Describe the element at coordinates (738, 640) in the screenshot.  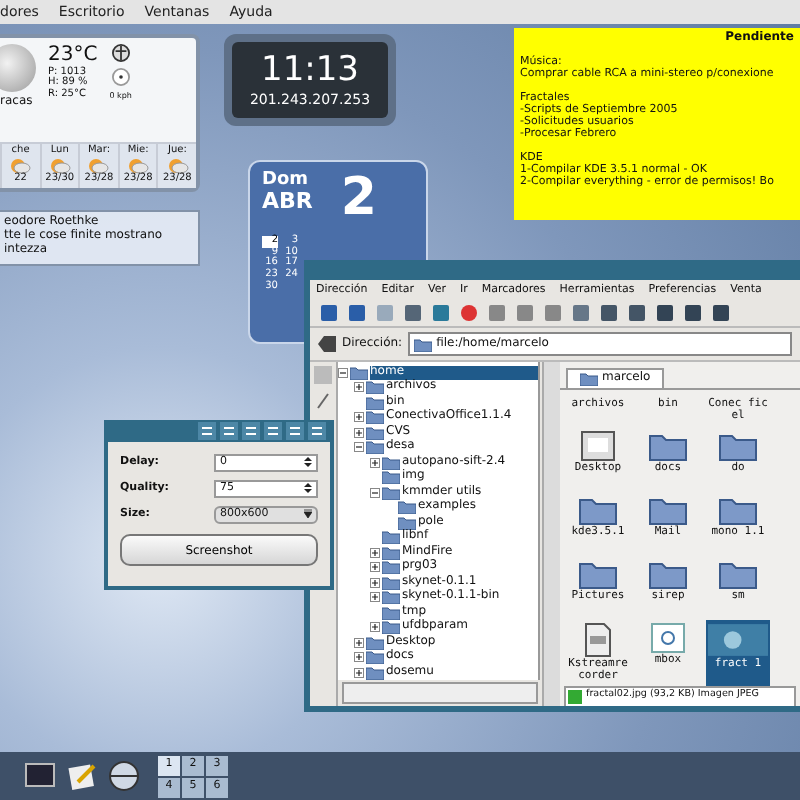
I see `image-thumbnail` at that location.